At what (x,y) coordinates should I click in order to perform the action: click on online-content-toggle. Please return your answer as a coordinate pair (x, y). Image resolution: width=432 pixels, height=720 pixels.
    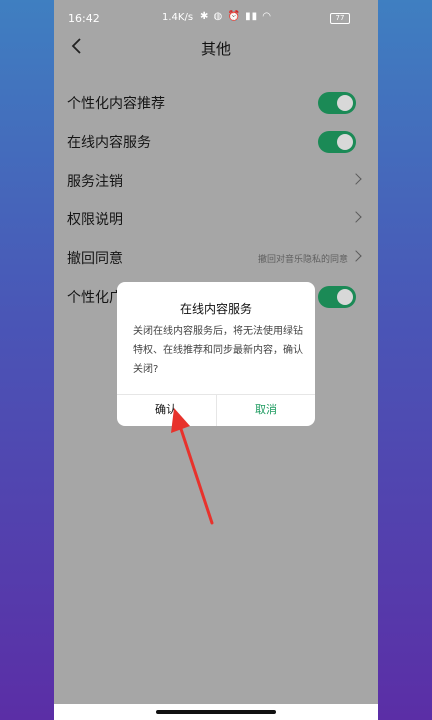
    Looking at the image, I should click on (337, 142).